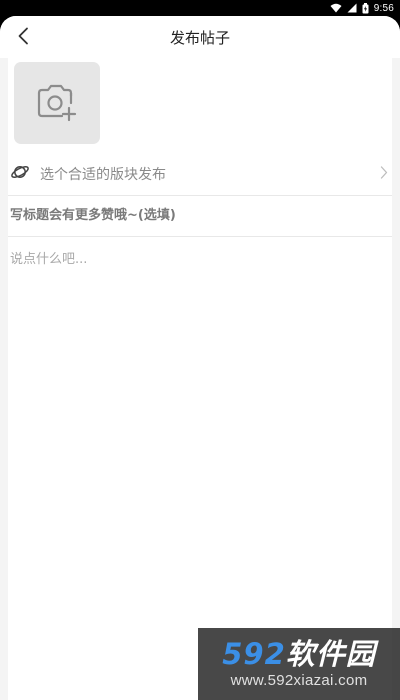 This screenshot has width=400, height=700. Describe the element at coordinates (200, 8) in the screenshot. I see `status-bar: 9:56` at that location.